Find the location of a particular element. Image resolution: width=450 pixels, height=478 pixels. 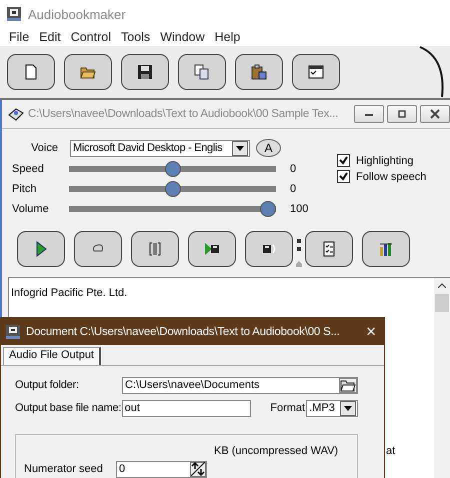

slider-label: Speed is located at coordinates (28, 169).